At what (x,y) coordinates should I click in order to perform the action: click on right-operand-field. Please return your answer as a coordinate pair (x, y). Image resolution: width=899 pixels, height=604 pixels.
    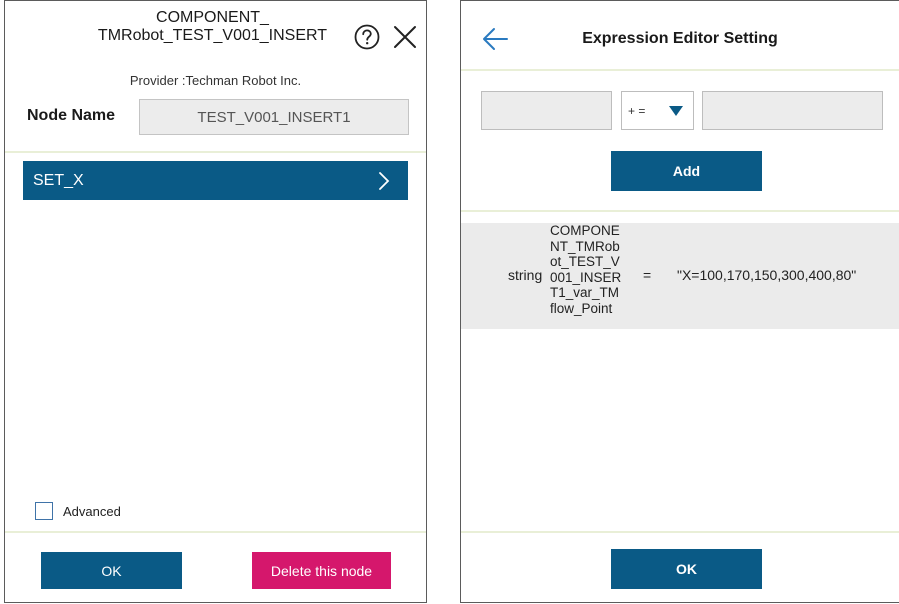
    Looking at the image, I should click on (792, 110).